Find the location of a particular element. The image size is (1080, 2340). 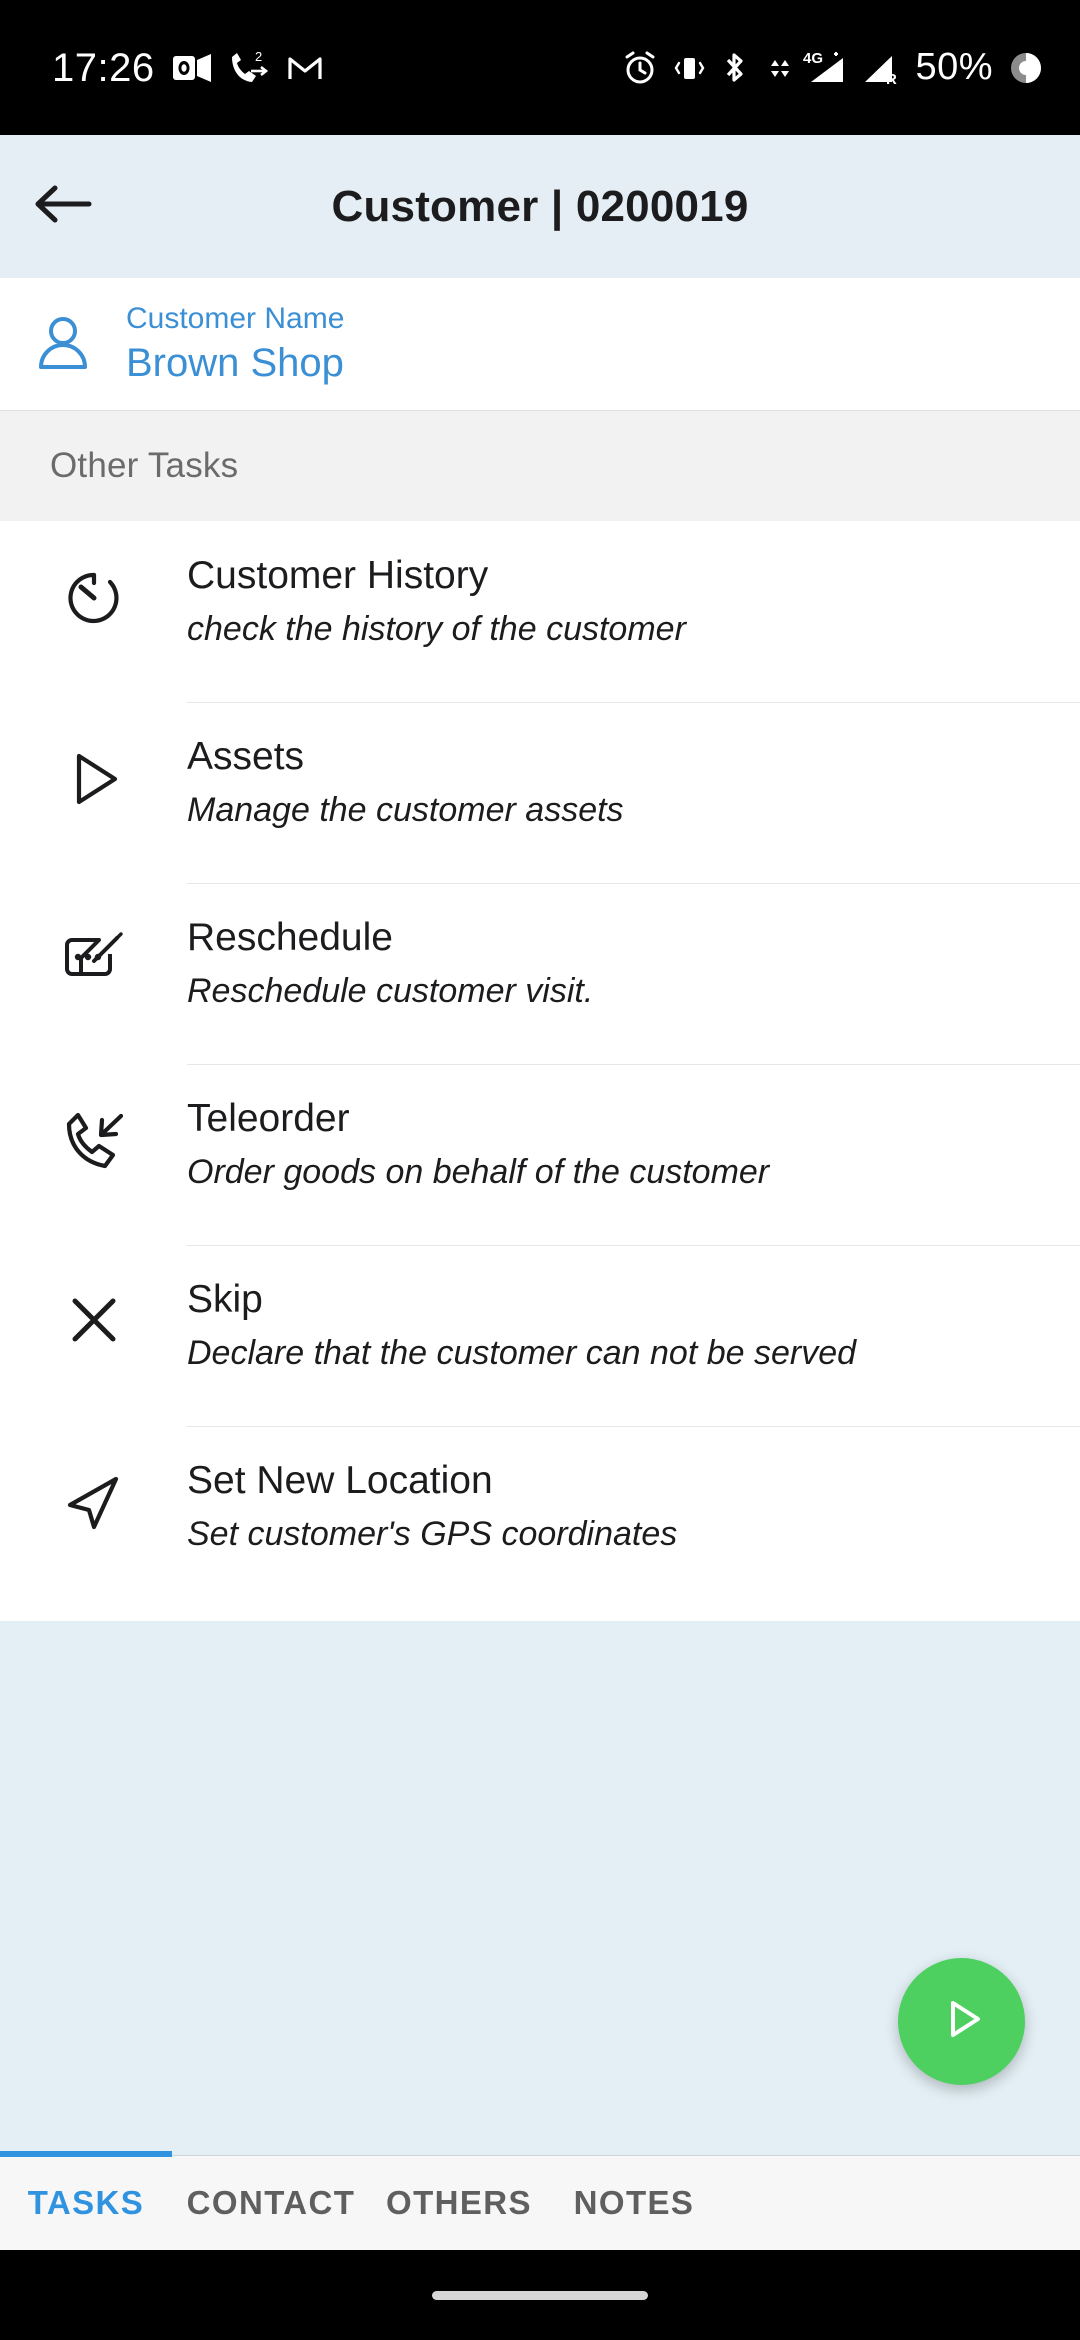

status-bar-right: 4G R 50% is located at coordinates (833, 67).